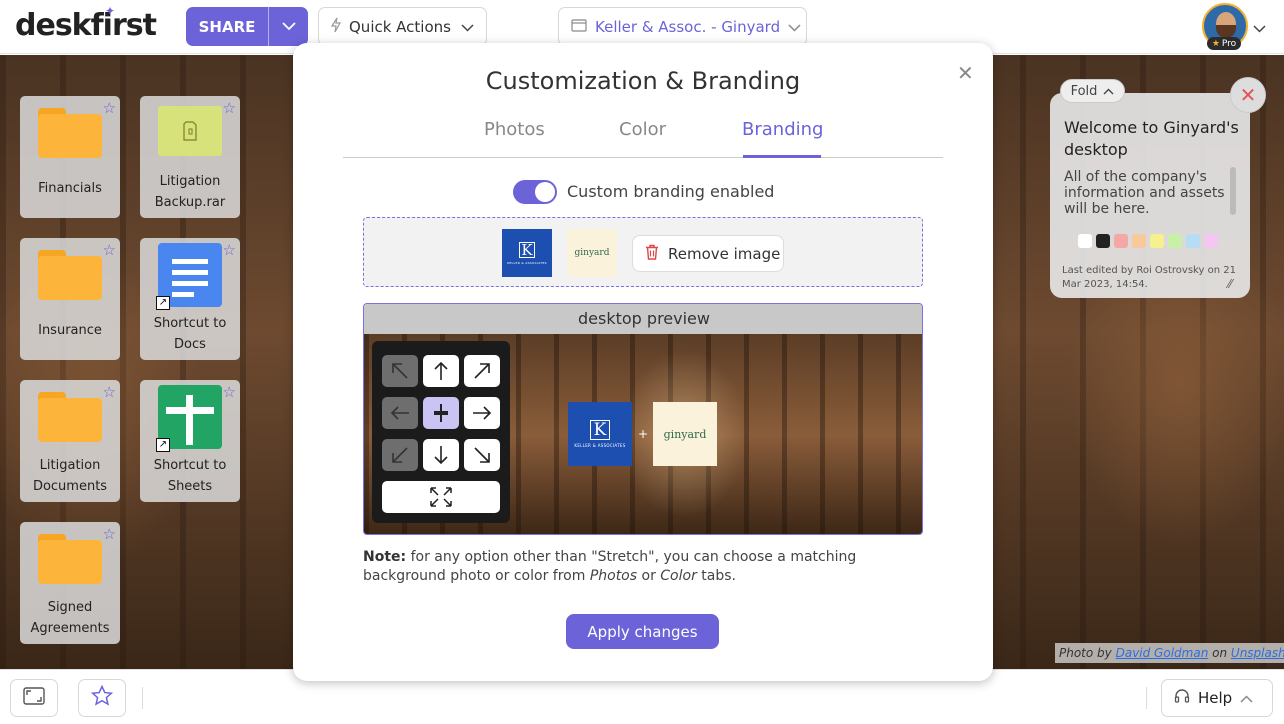  I want to click on lightning-icon, so click(336, 27).